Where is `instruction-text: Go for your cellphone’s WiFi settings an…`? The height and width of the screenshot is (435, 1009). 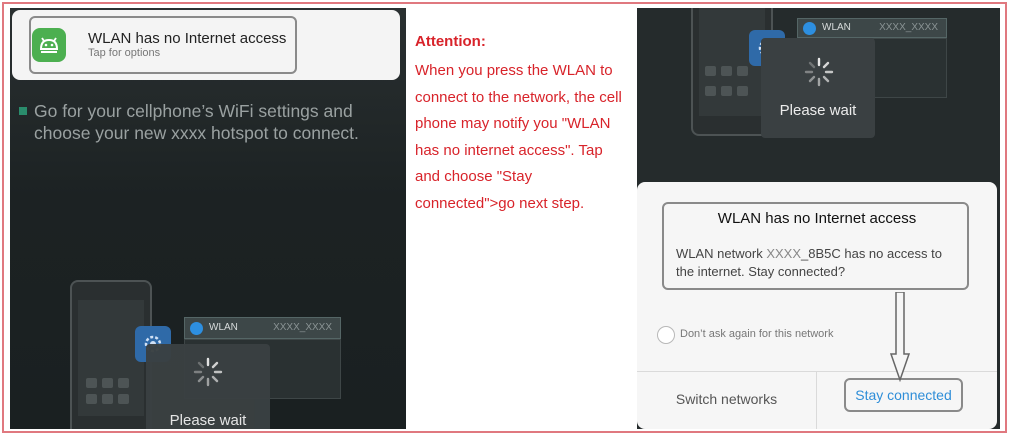
instruction-text: Go for your cellphone’s WiFi settings an… is located at coordinates (196, 122).